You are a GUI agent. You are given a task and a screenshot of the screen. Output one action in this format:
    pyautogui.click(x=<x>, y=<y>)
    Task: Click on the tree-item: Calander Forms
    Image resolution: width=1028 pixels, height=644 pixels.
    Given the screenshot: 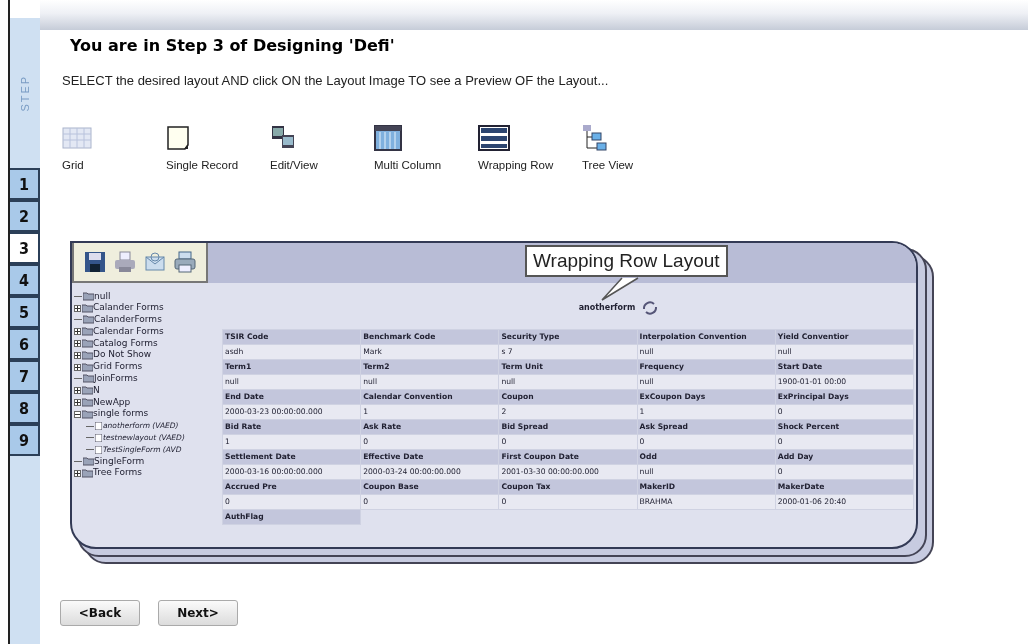 What is the action you would take?
    pyautogui.click(x=128, y=308)
    